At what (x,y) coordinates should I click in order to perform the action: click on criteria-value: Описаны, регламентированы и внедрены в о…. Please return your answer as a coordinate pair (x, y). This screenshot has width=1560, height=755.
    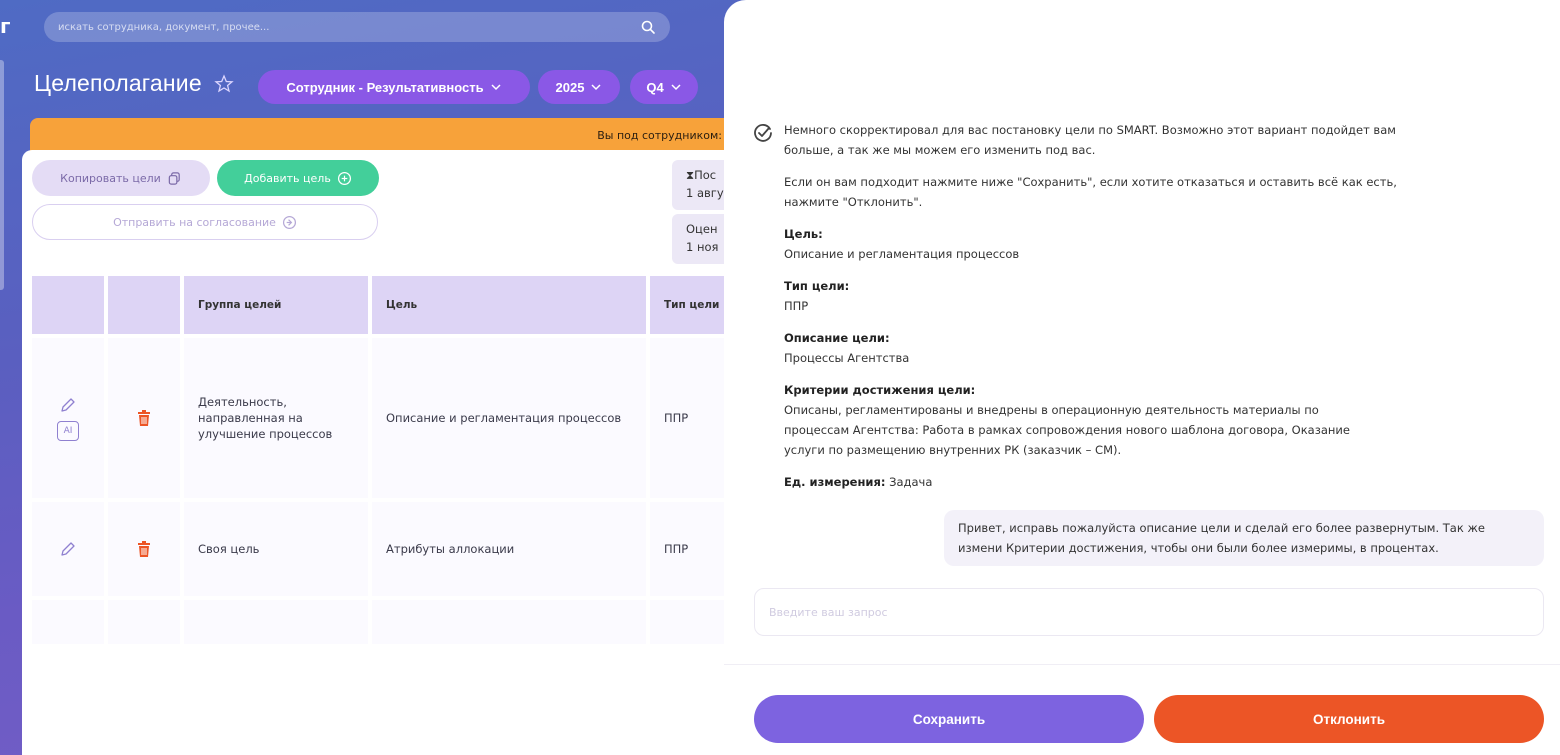
    Looking at the image, I should click on (1067, 430).